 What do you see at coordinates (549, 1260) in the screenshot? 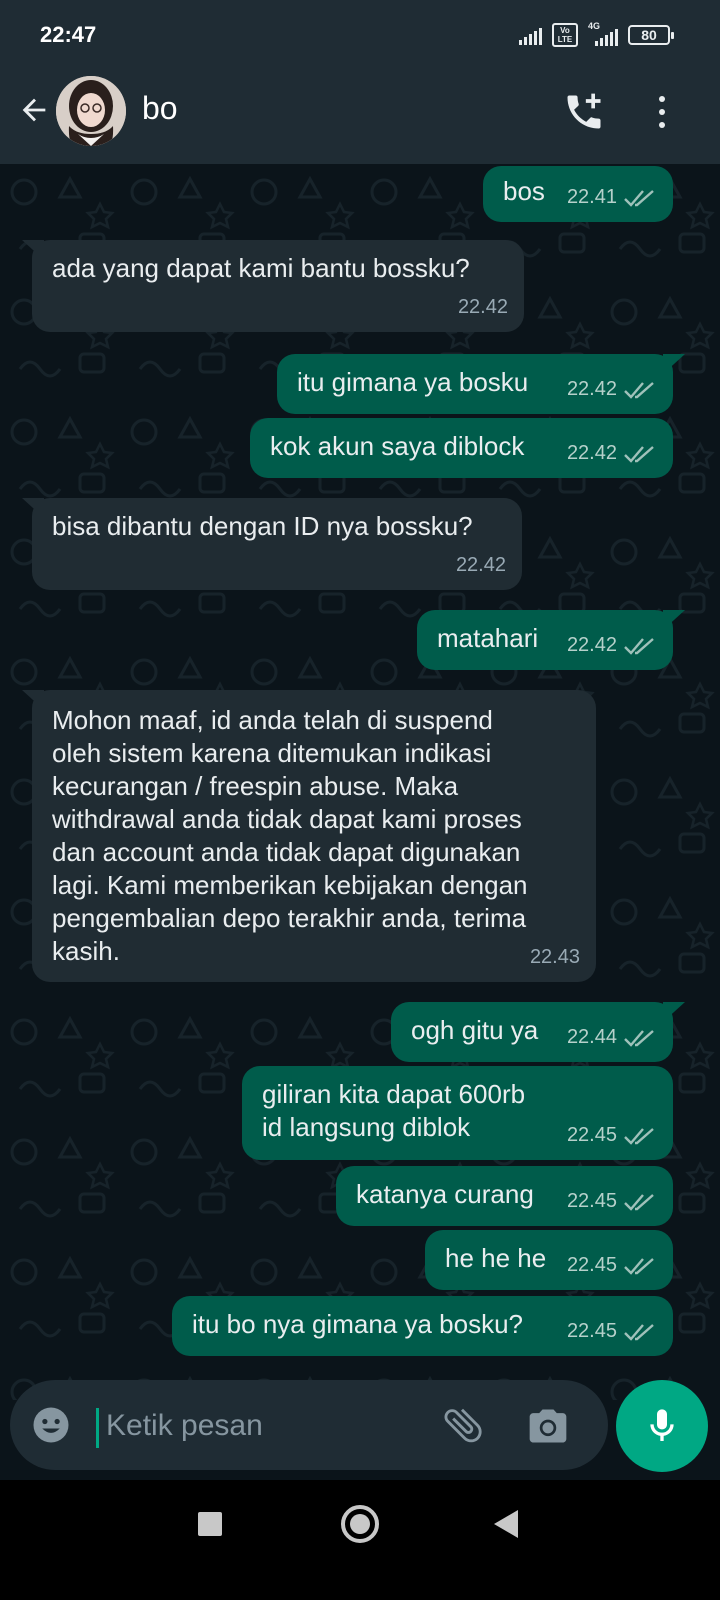
I see `message-bubble-outgoing: he he he 22.45` at bounding box center [549, 1260].